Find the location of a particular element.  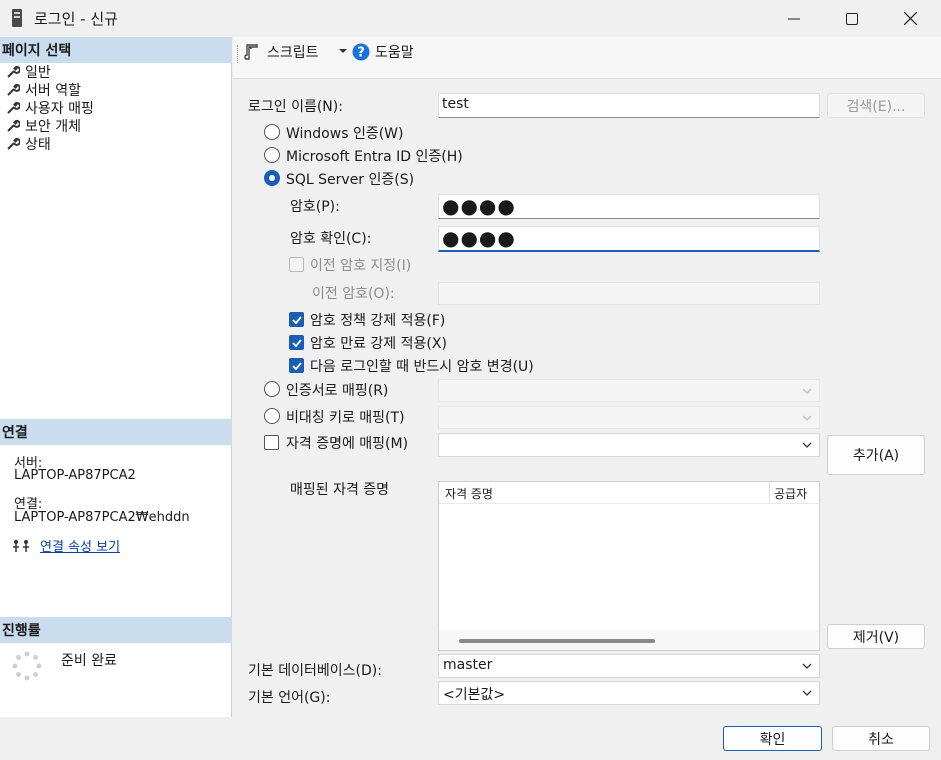

must-change-label: 다음 로그인할 때 반드시 암호 변경(U) is located at coordinates (422, 367).